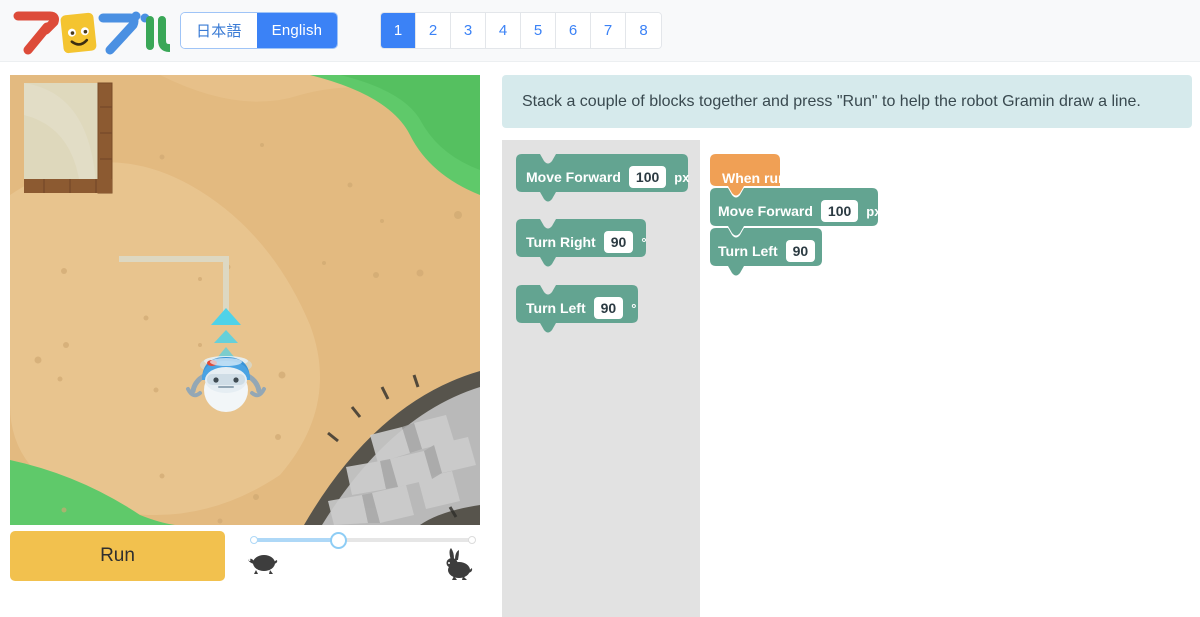 The image size is (1200, 617). Describe the element at coordinates (362, 561) in the screenshot. I see `speed-slider` at that location.